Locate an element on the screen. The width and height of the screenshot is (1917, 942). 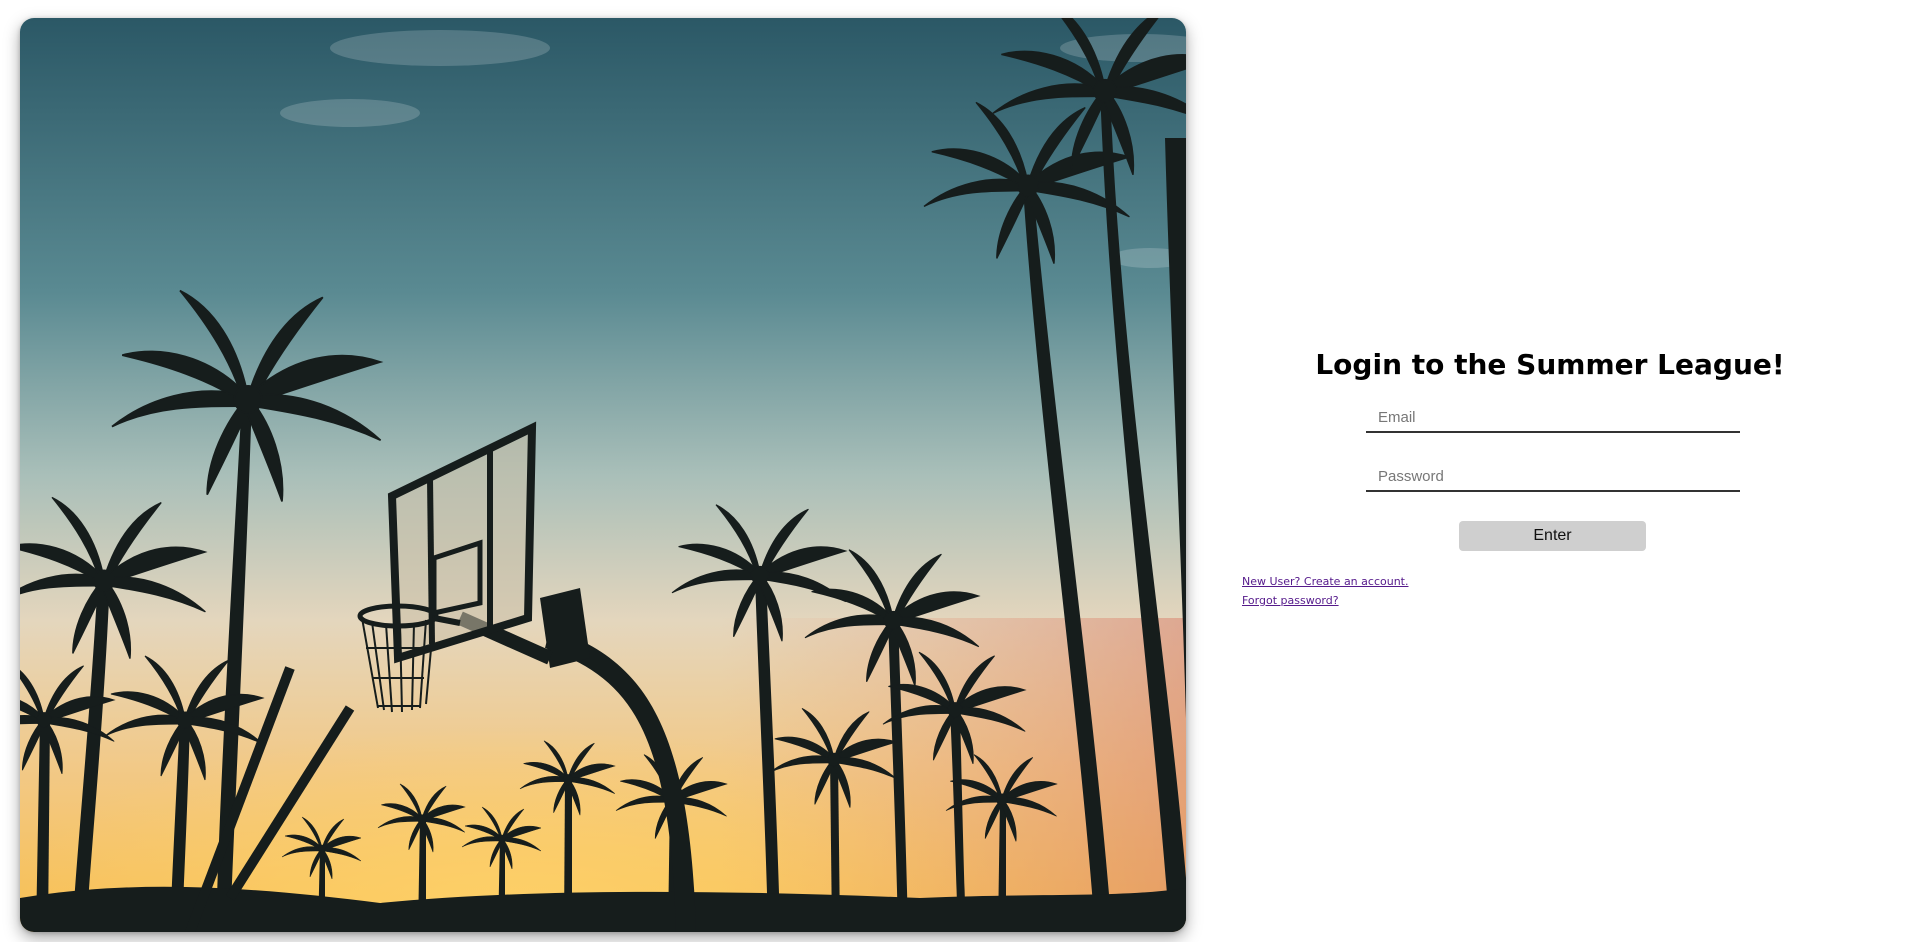
enter-button: Enter is located at coordinates (1552, 536).